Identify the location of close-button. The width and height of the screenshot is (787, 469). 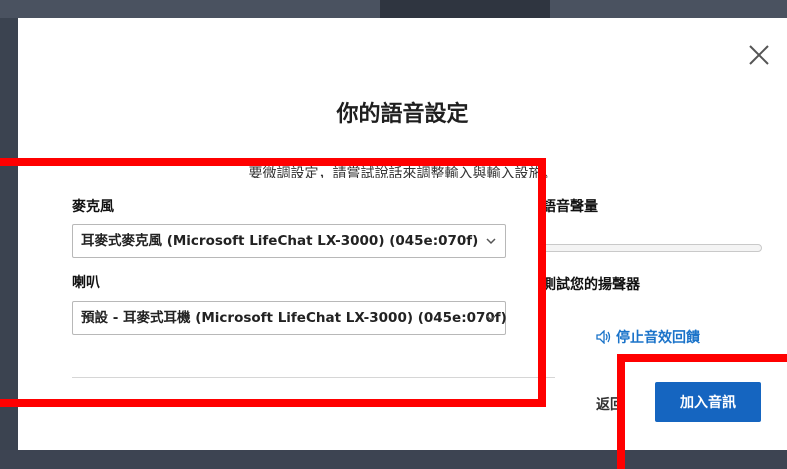
(759, 55).